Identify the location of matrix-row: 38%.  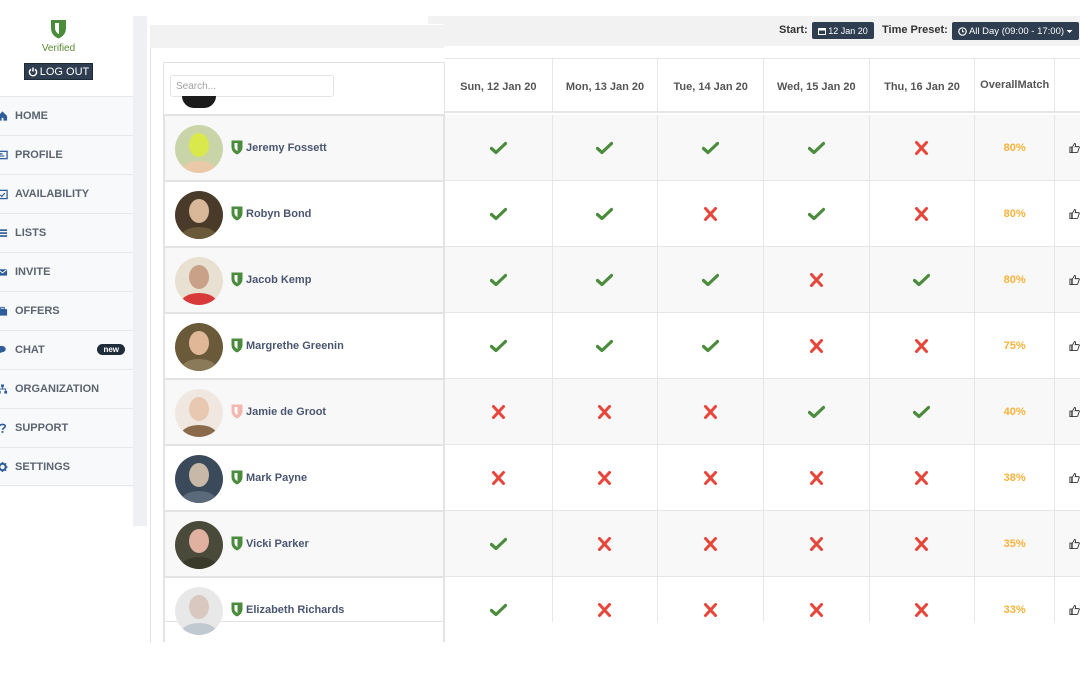
(762, 478).